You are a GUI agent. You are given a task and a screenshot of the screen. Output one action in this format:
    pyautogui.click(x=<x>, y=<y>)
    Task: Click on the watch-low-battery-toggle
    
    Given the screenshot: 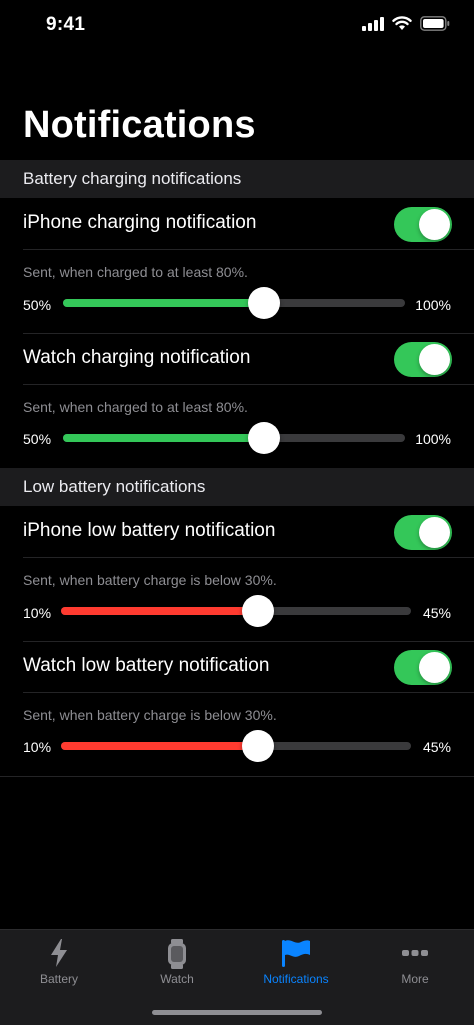 What is the action you would take?
    pyautogui.click(x=423, y=667)
    